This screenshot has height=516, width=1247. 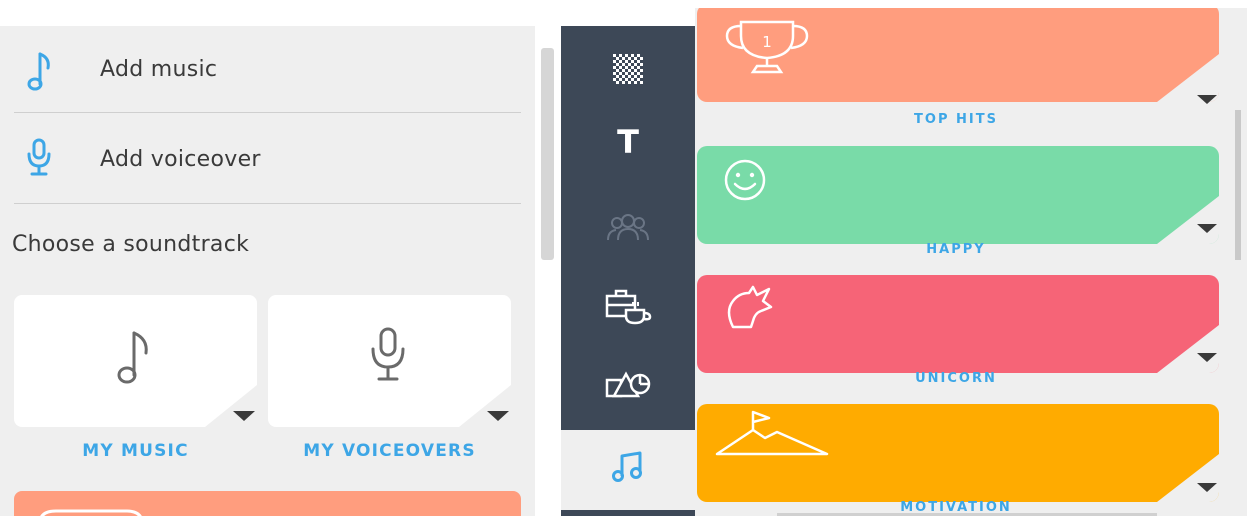 What do you see at coordinates (958, 195) in the screenshot?
I see `genre-card-happy` at bounding box center [958, 195].